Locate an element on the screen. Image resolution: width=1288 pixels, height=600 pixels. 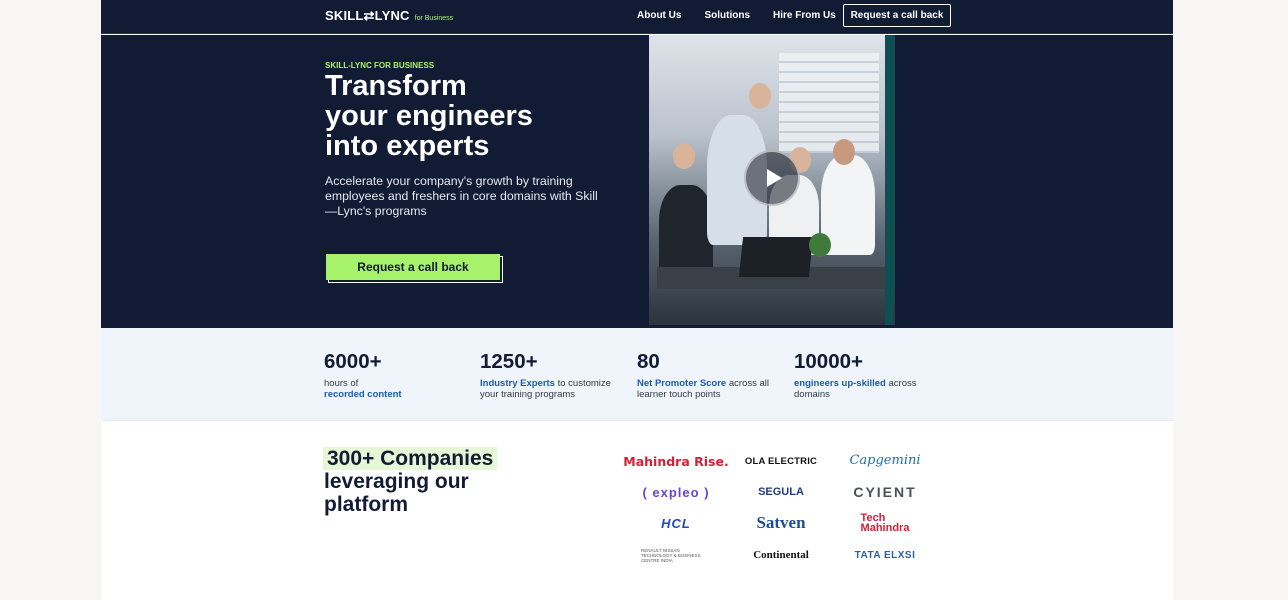
logo-continental: Continental is located at coordinates (781, 555).